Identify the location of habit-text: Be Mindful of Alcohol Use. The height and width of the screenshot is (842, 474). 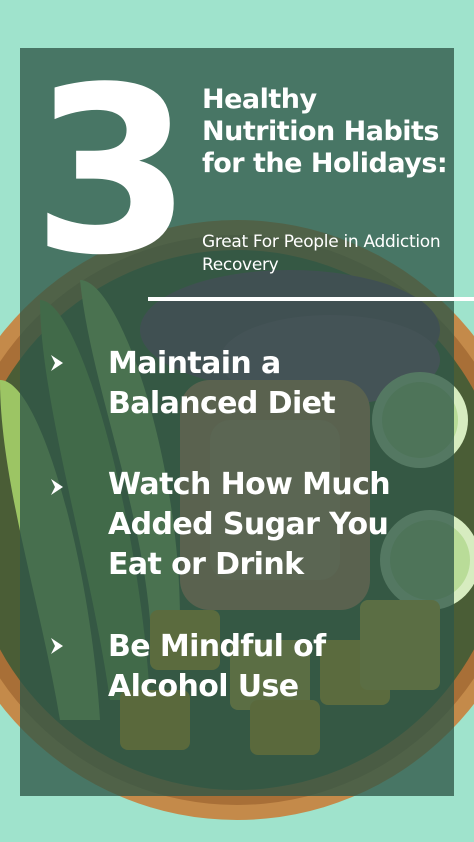
(217, 666).